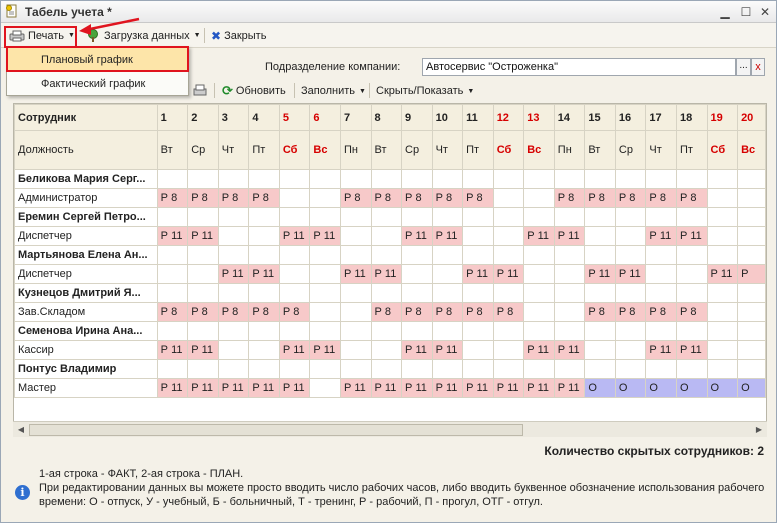 This screenshot has width=777, height=523. What do you see at coordinates (86, 388) in the screenshot?
I see `employee-position: Мастер` at bounding box center [86, 388].